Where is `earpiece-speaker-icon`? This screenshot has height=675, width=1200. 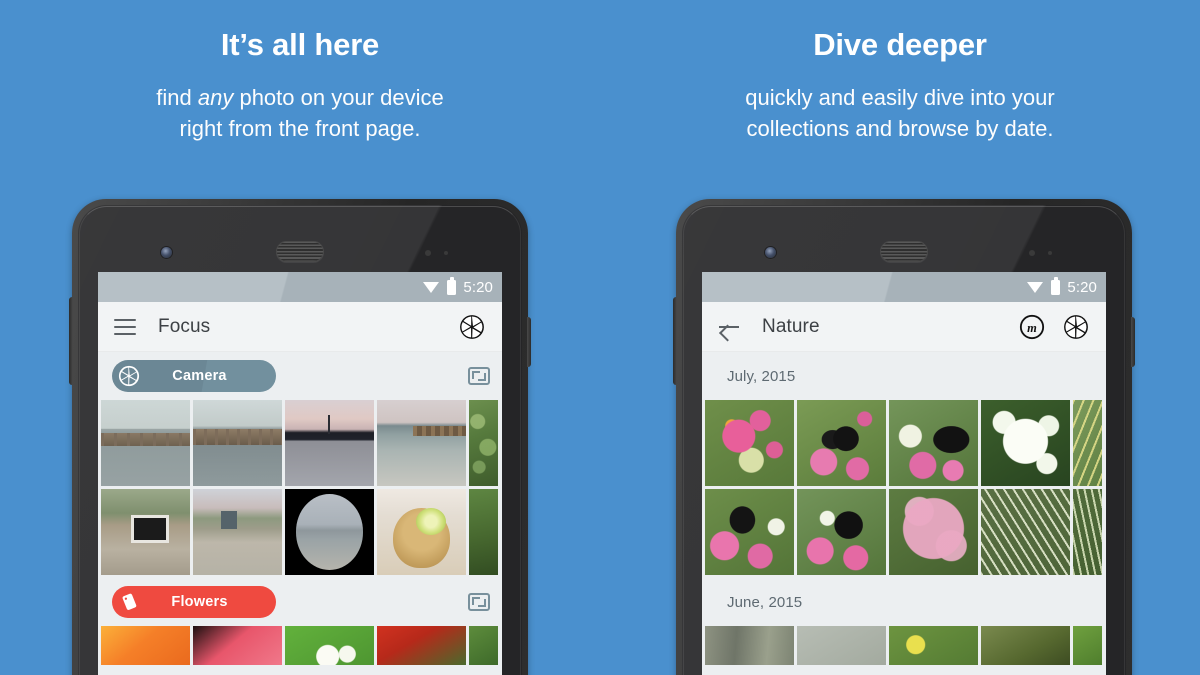
earpiece-speaker-icon is located at coordinates (904, 251).